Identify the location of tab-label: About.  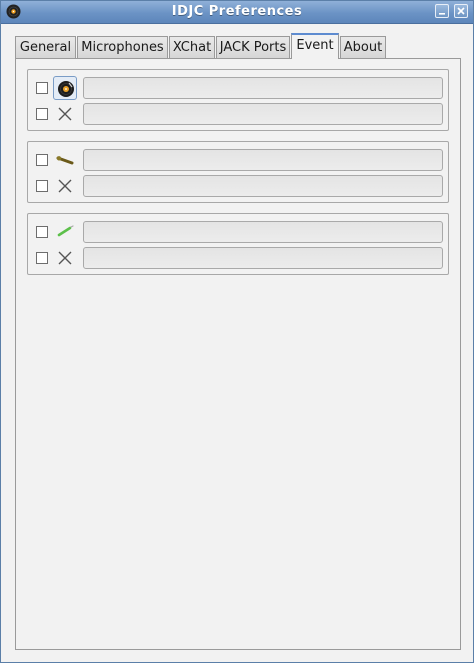
(363, 47).